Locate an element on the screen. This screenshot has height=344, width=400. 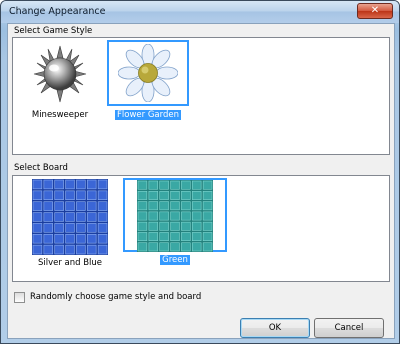
blue-board-icon is located at coordinates (70, 217).